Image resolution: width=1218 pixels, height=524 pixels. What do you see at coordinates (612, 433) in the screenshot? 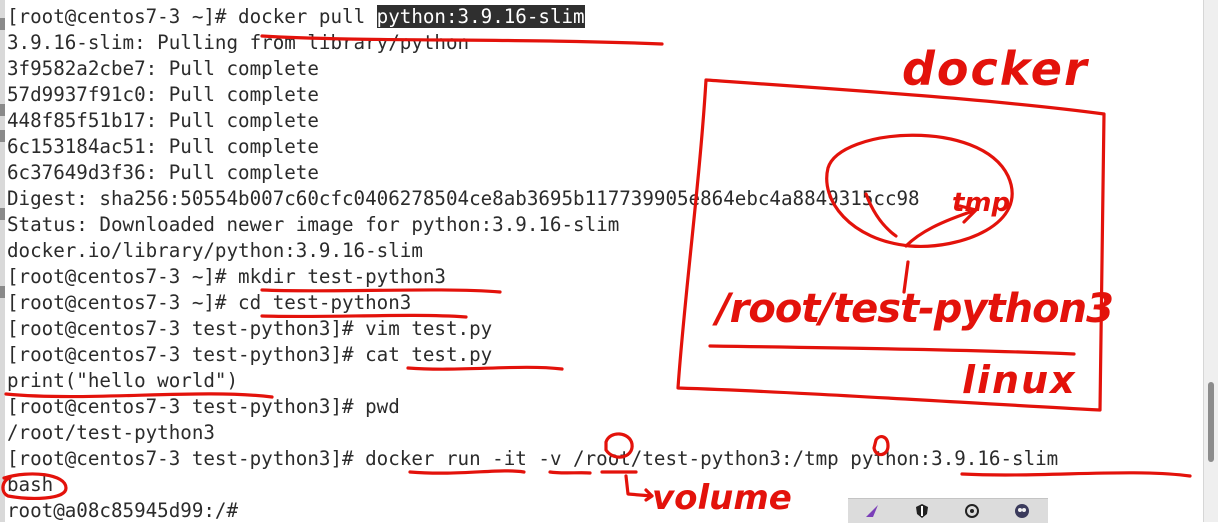
I see `terminal-line: /root/test-python3` at bounding box center [612, 433].